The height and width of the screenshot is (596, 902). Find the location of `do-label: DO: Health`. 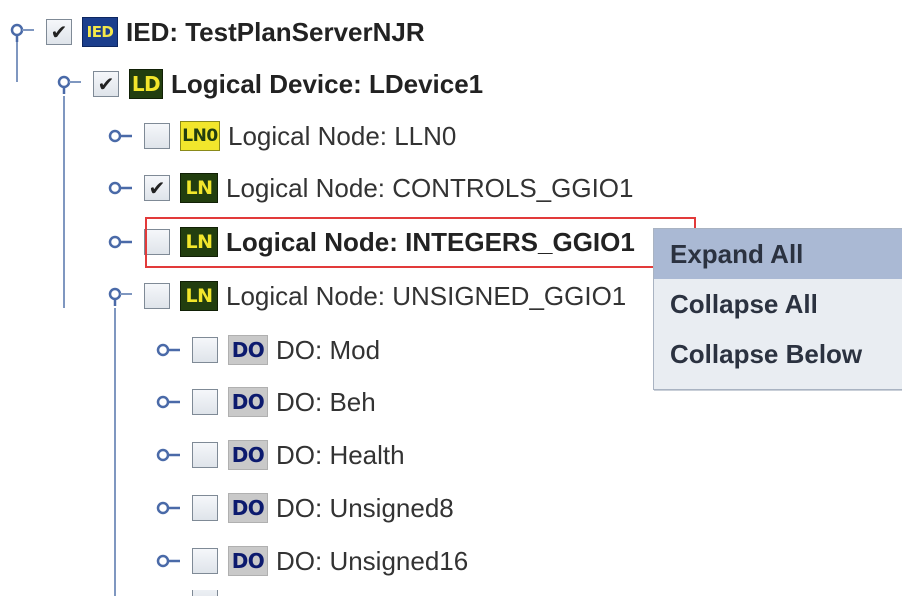

do-label: DO: Health is located at coordinates (340, 454).